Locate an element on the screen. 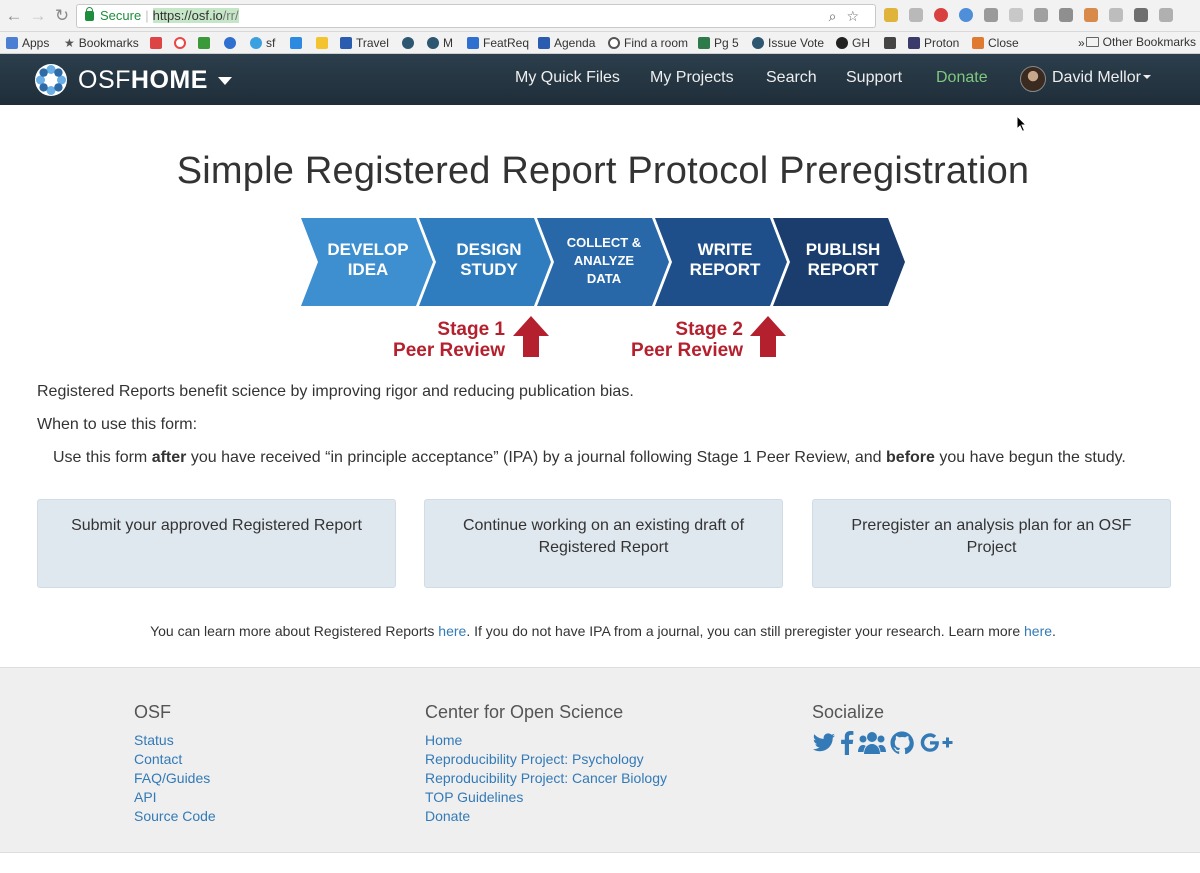 The width and height of the screenshot is (1200, 873). footer-link-rp-psychology: Reproducibility Project: Psychology is located at coordinates (546, 759).